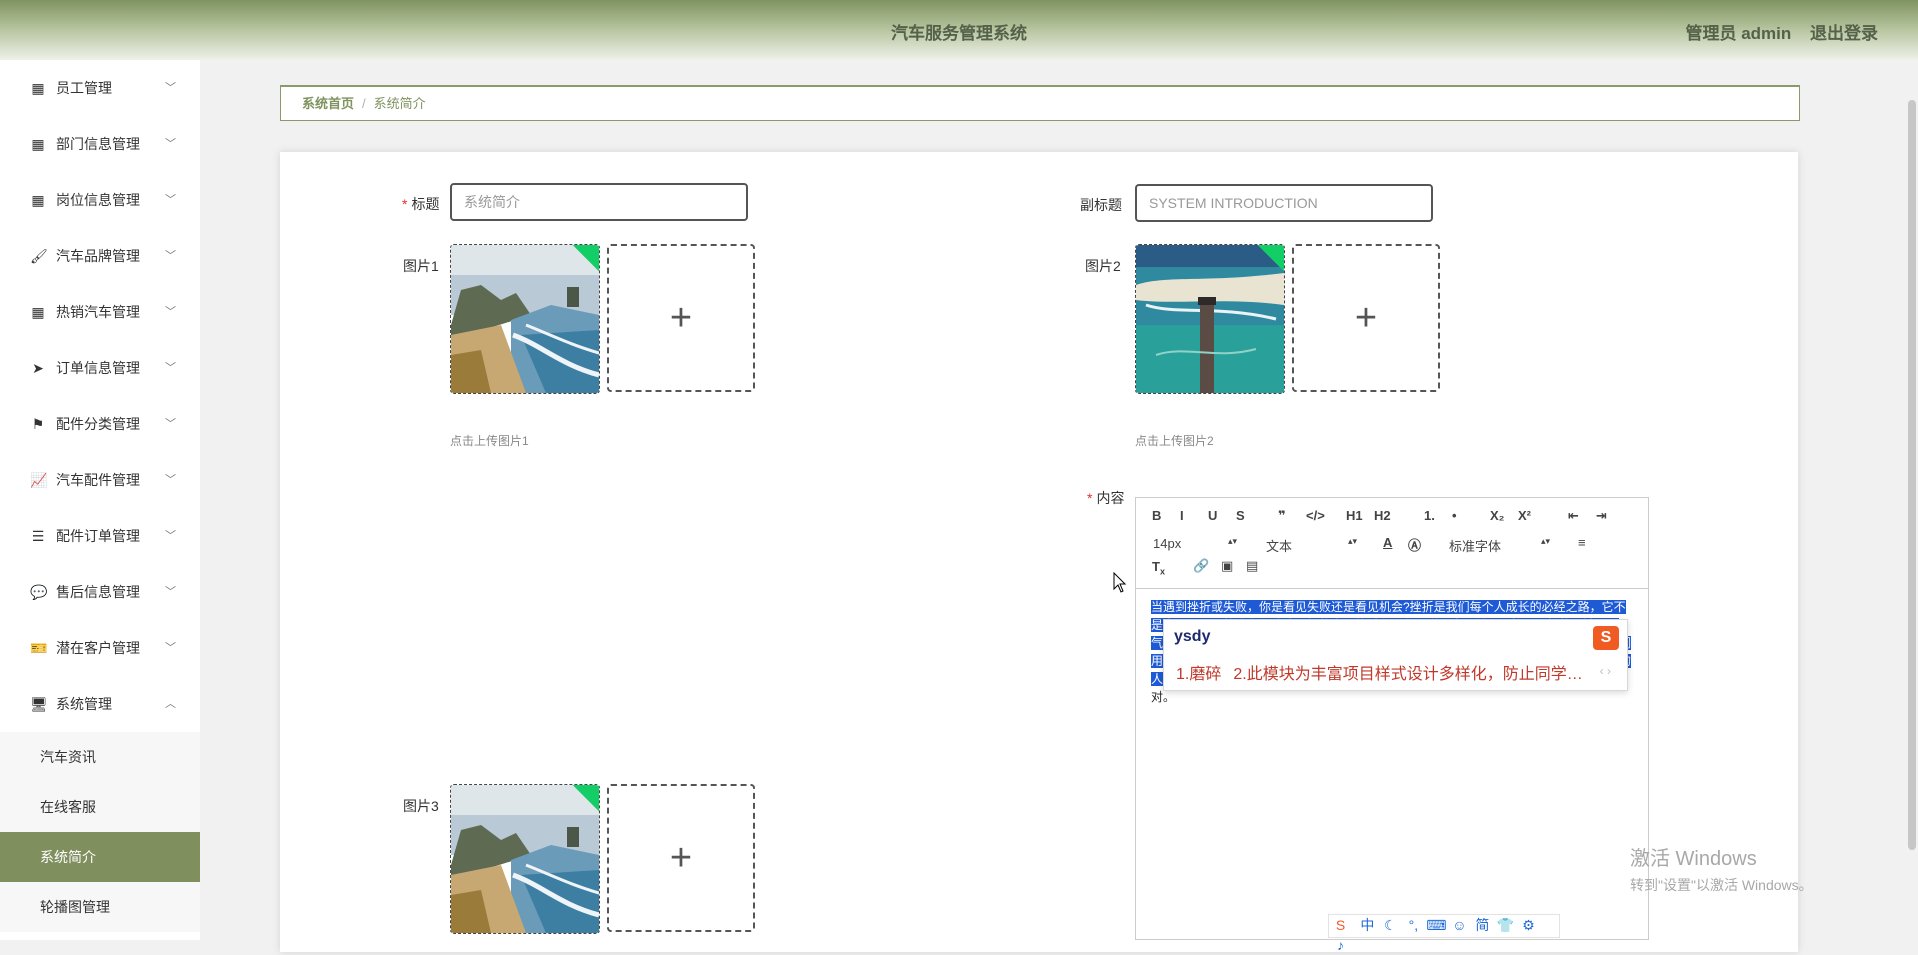 This screenshot has height=955, width=1918. I want to click on sidebar-item: 💬 售后信息管理 ﹀, so click(100, 592).